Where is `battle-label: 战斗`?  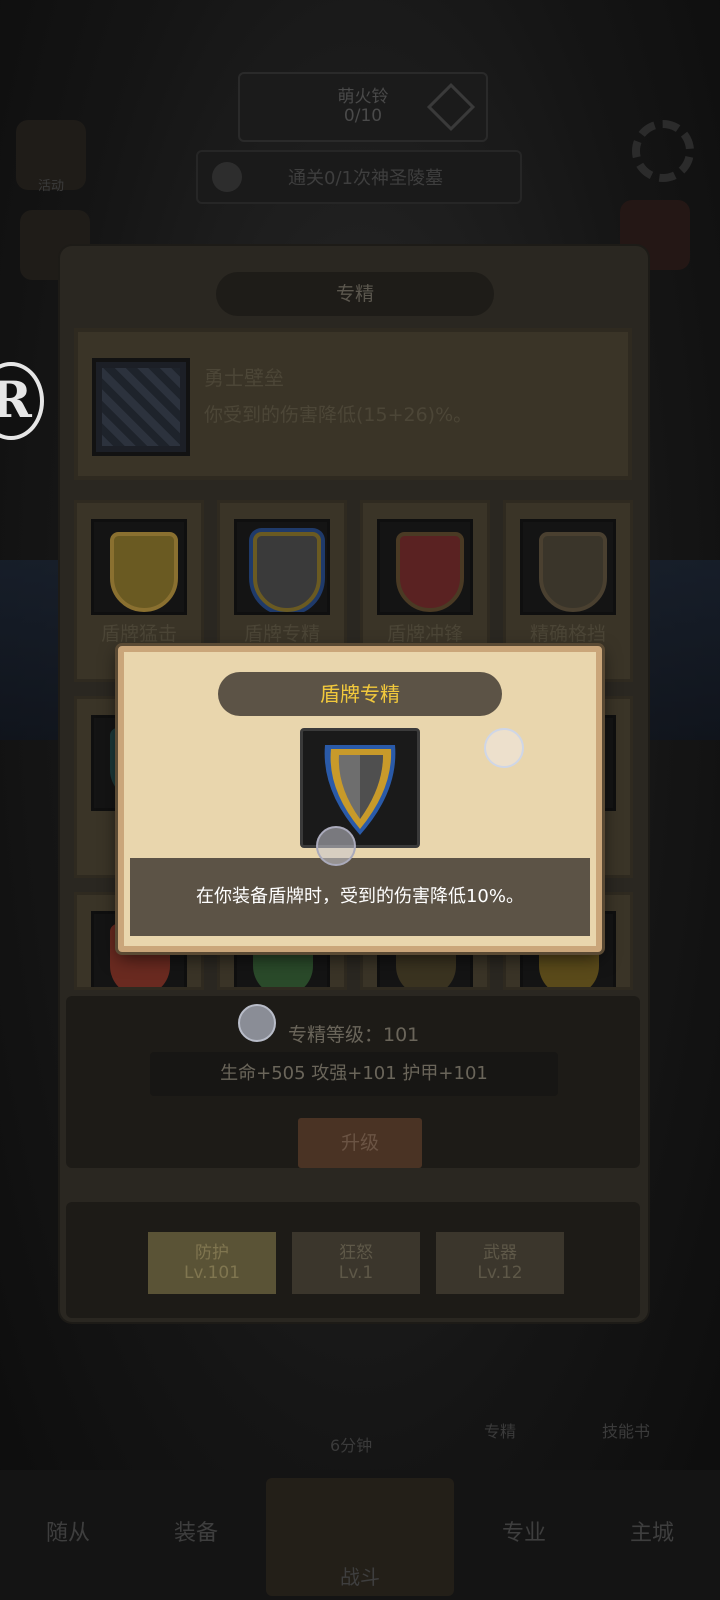
battle-label: 战斗 is located at coordinates (360, 1577).